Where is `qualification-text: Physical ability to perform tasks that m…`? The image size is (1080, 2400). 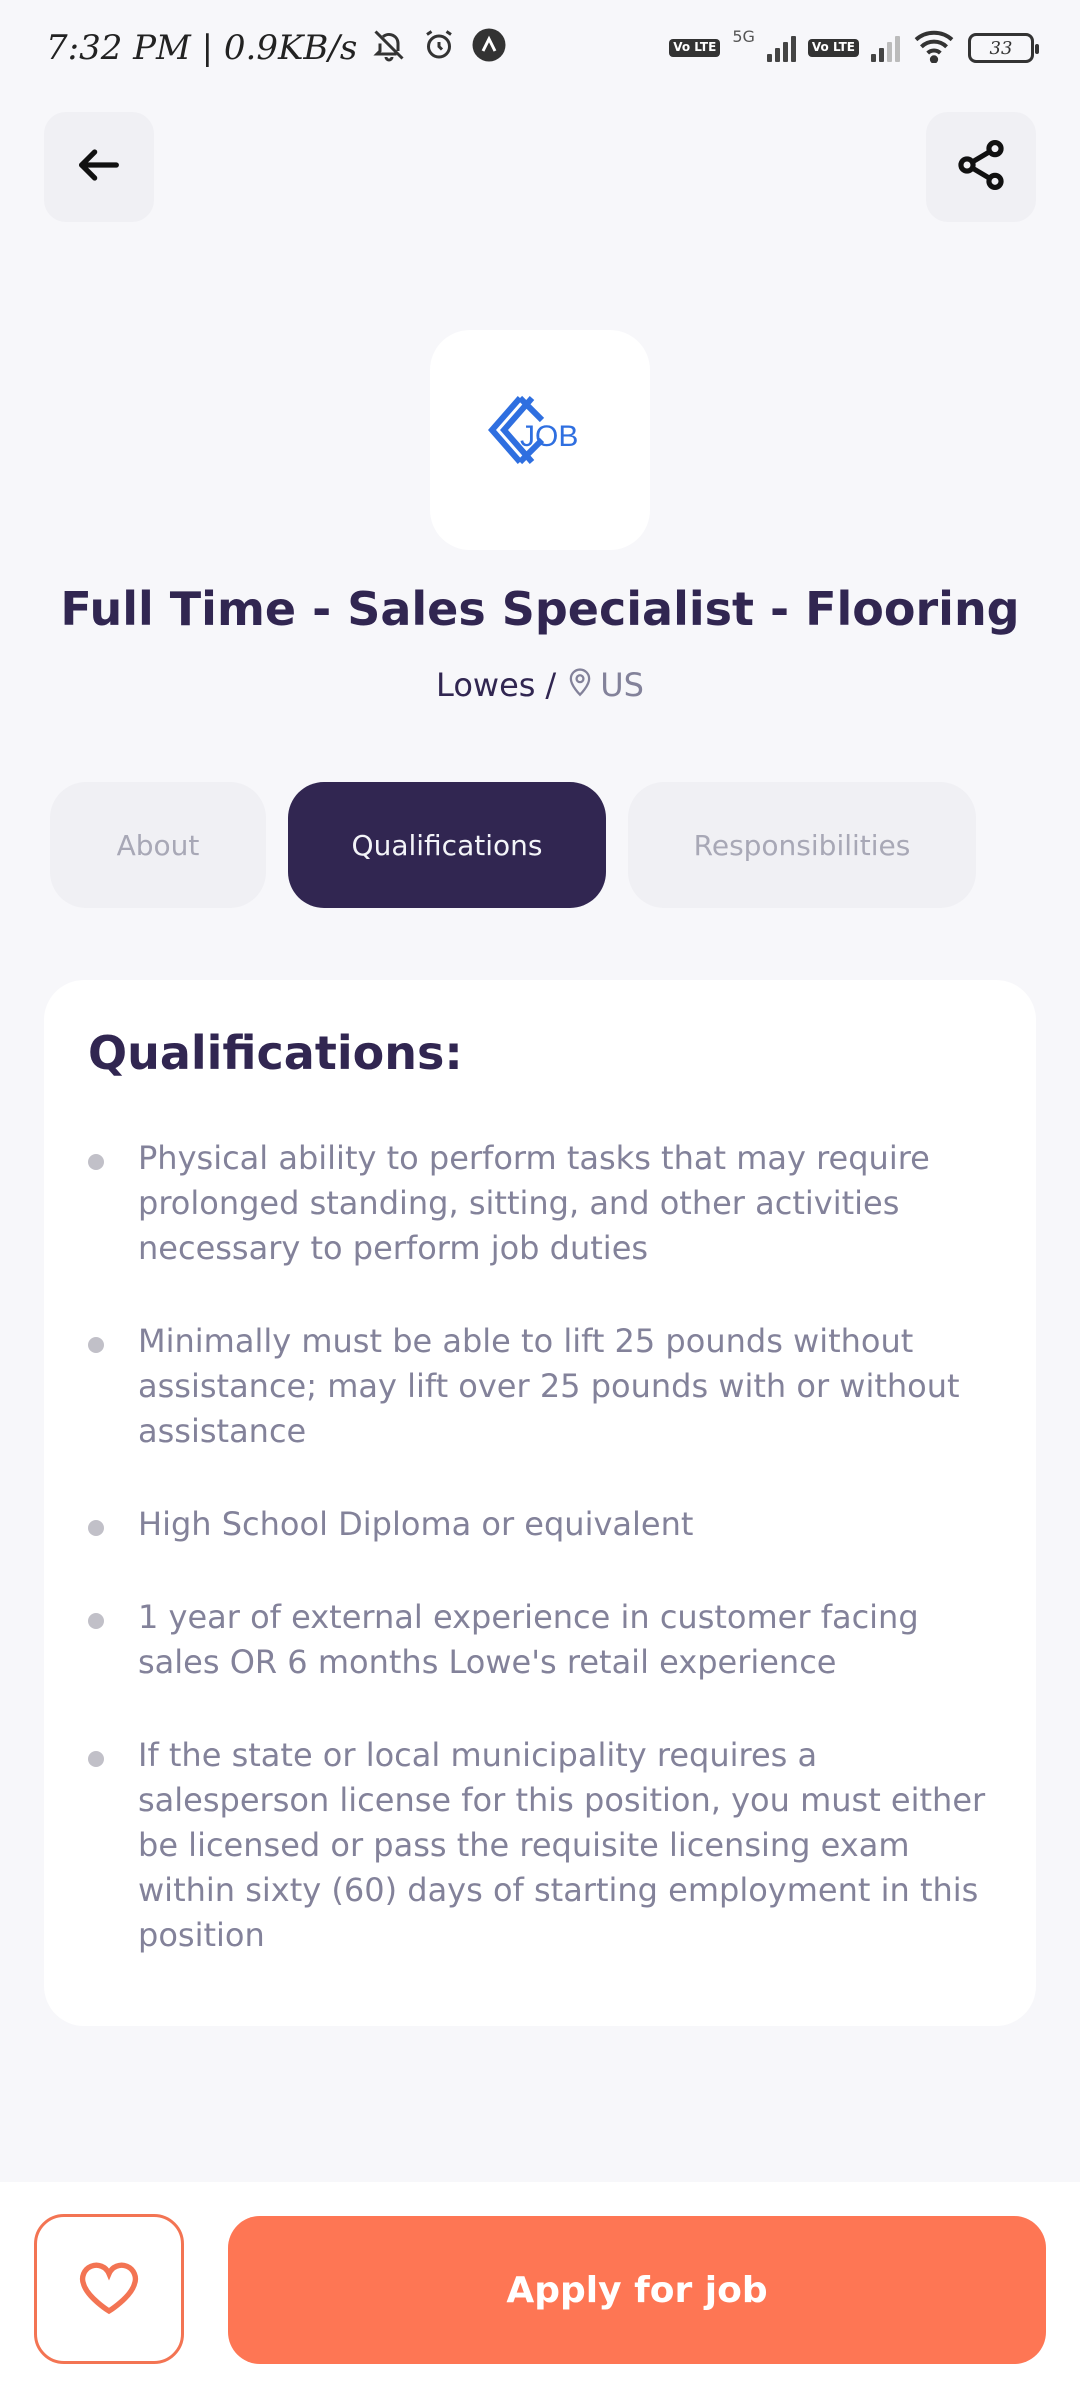
qualification-text: Physical ability to perform tasks that m… is located at coordinates (534, 1203).